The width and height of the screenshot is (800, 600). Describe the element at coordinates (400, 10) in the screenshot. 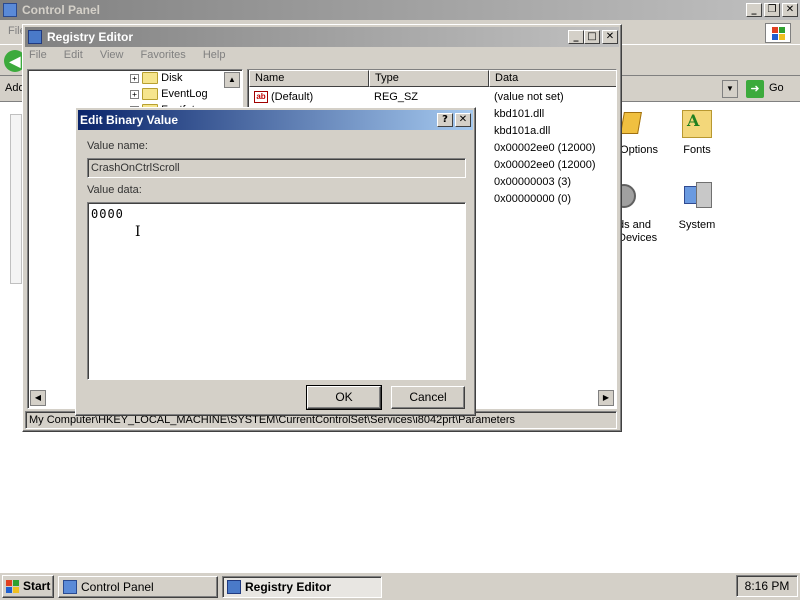

I see `control-panel-titlebar: Control Panel _ ❐ ✕` at that location.